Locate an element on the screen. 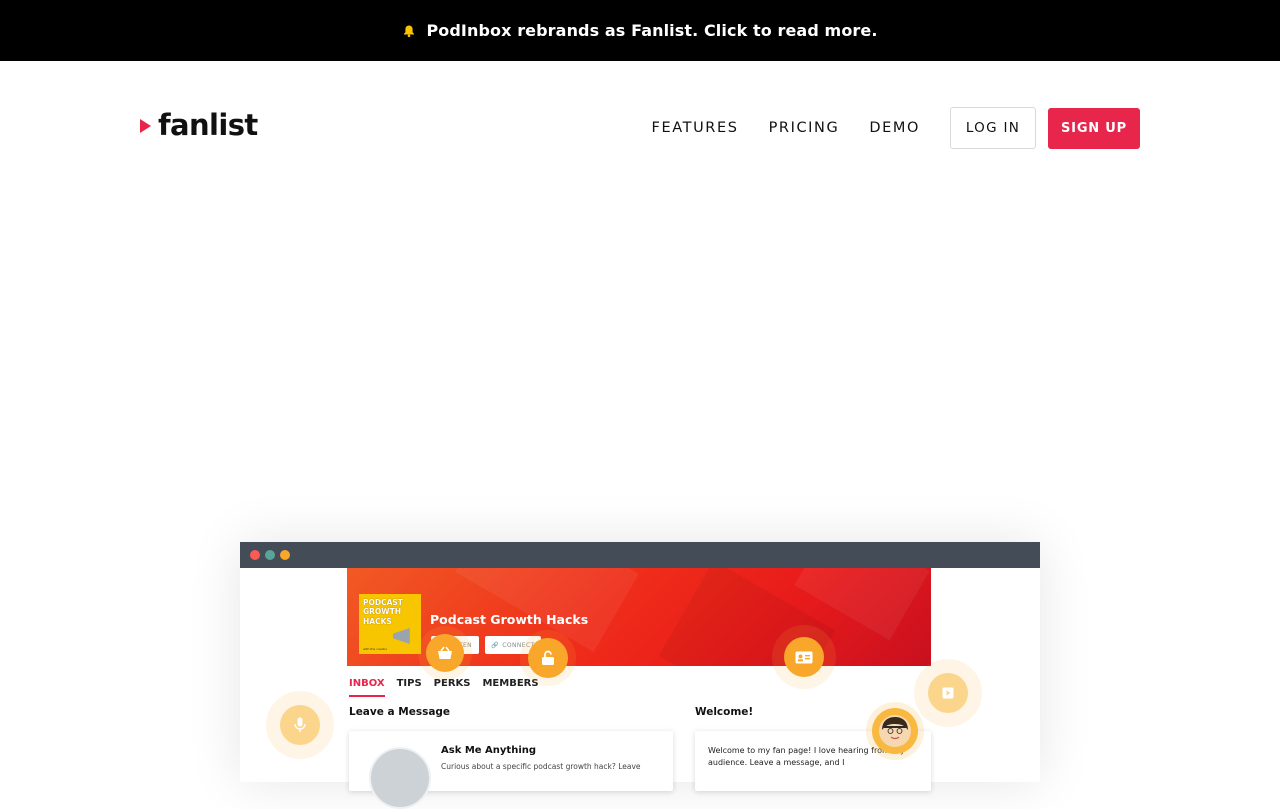 The height and width of the screenshot is (809, 1280). fanlist-logo: fanlist is located at coordinates (199, 125).